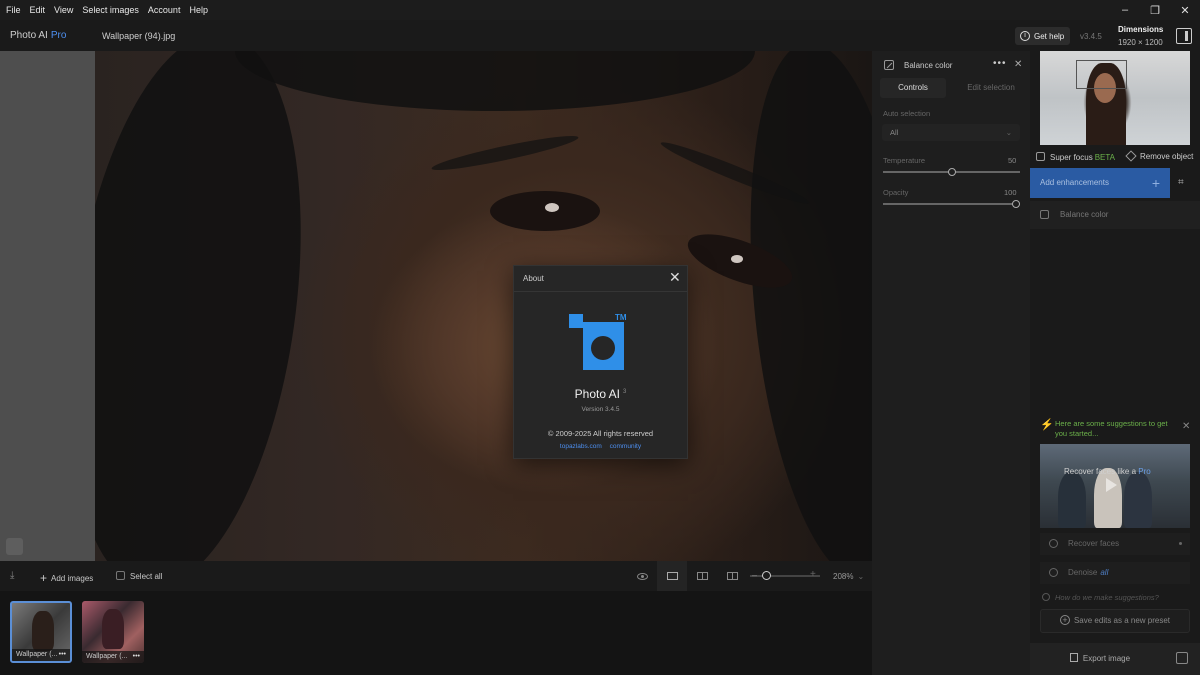 This screenshot has height=675, width=1200. What do you see at coordinates (37, 10) in the screenshot?
I see `menu-edit: Edit` at bounding box center [37, 10].